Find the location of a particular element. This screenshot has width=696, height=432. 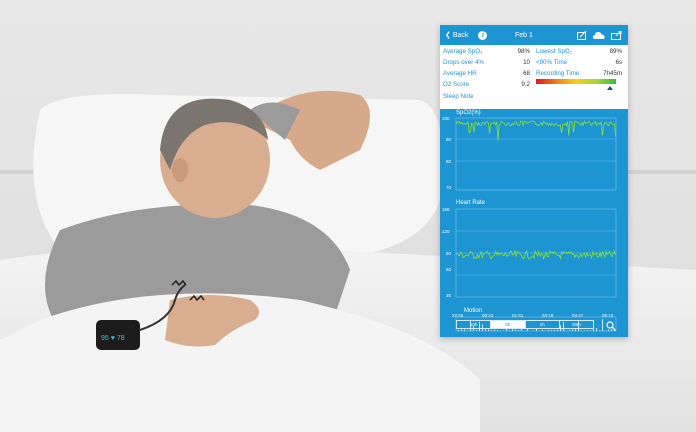

spo2-trace is located at coordinates (535, 130).